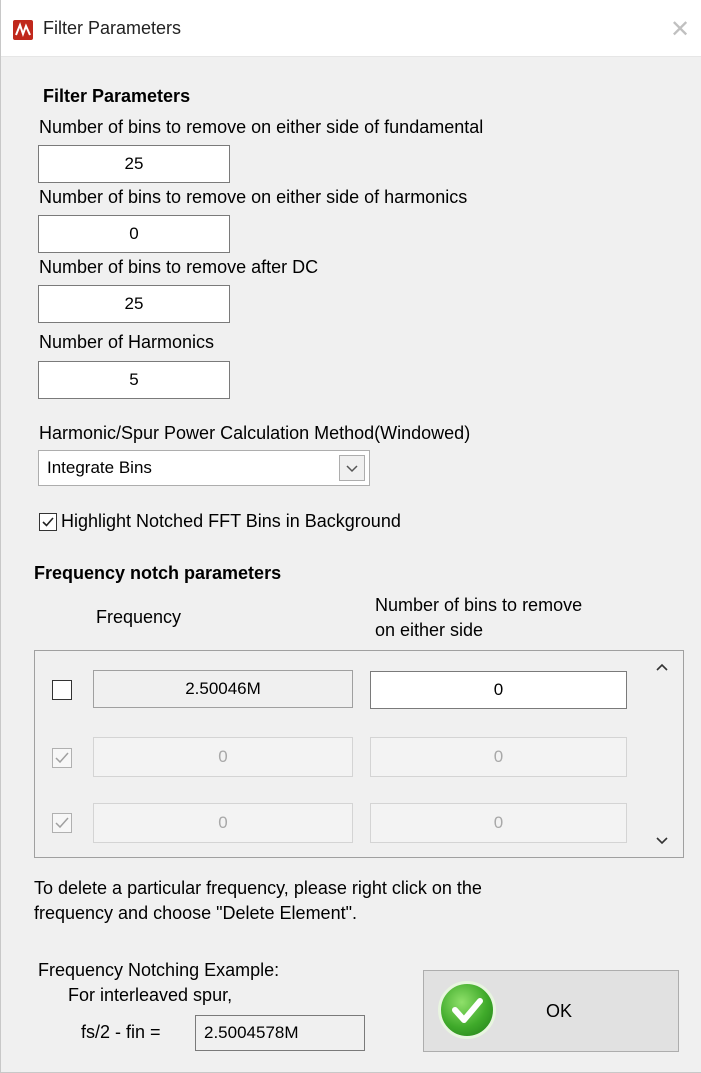 The width and height of the screenshot is (701, 1073). Describe the element at coordinates (498, 757) in the screenshot. I see `notch-row-2-bins: 0` at that location.